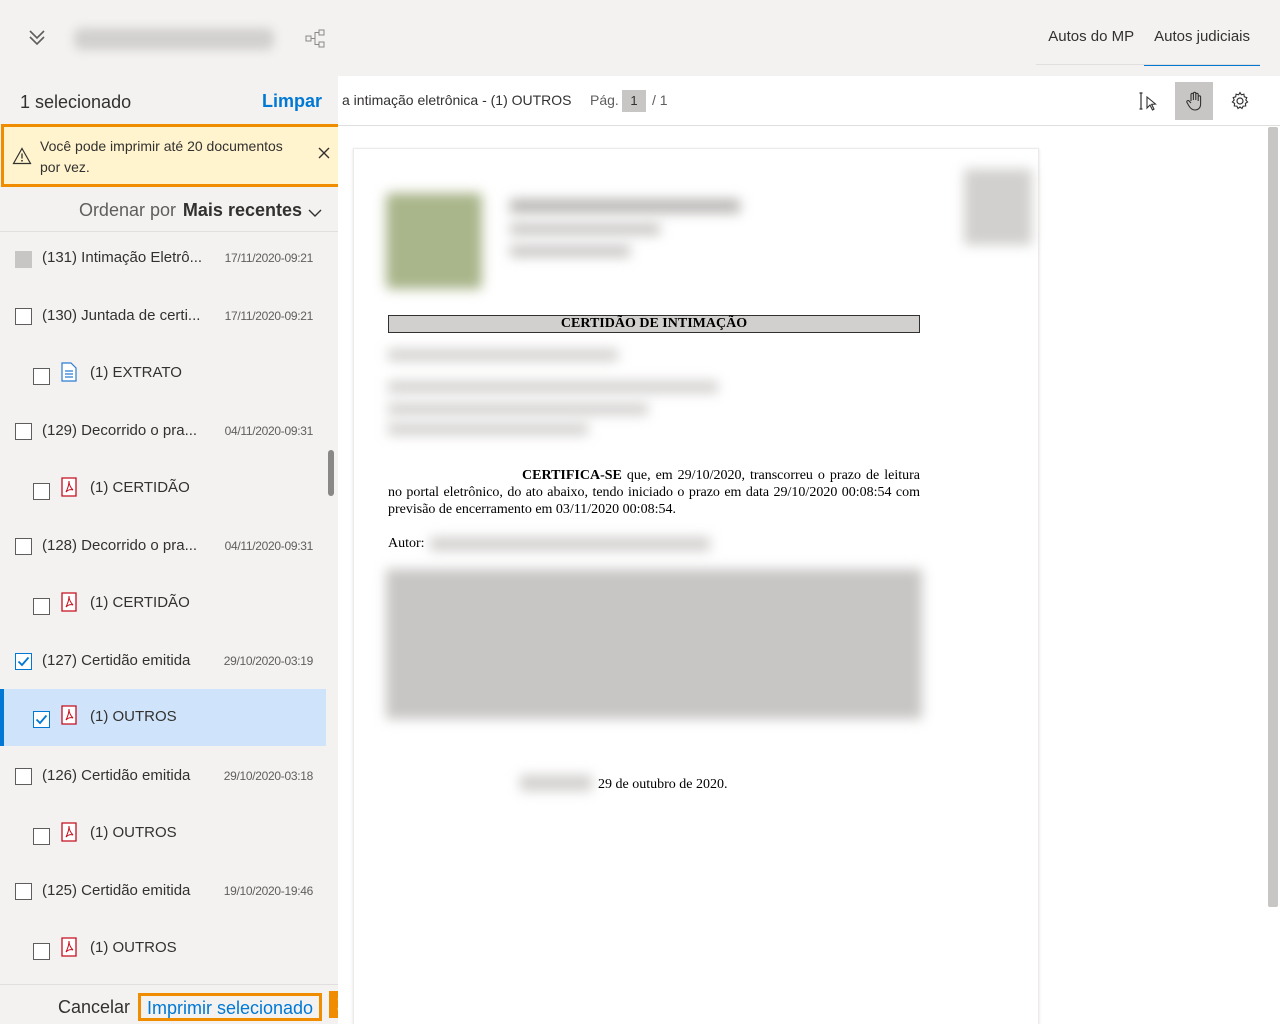 This screenshot has width=1280, height=1024. What do you see at coordinates (269, 431) in the screenshot?
I see `item-date: 04/11/2020-09:31` at bounding box center [269, 431].